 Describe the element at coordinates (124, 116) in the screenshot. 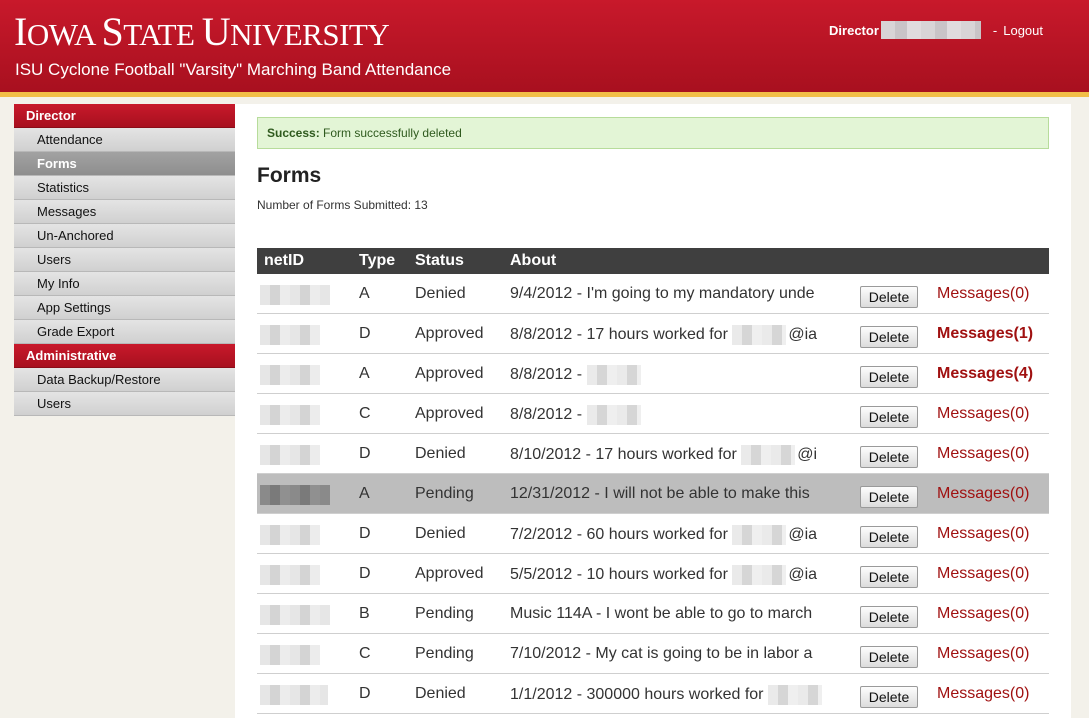

I see `sidebar-section-director: Director` at that location.